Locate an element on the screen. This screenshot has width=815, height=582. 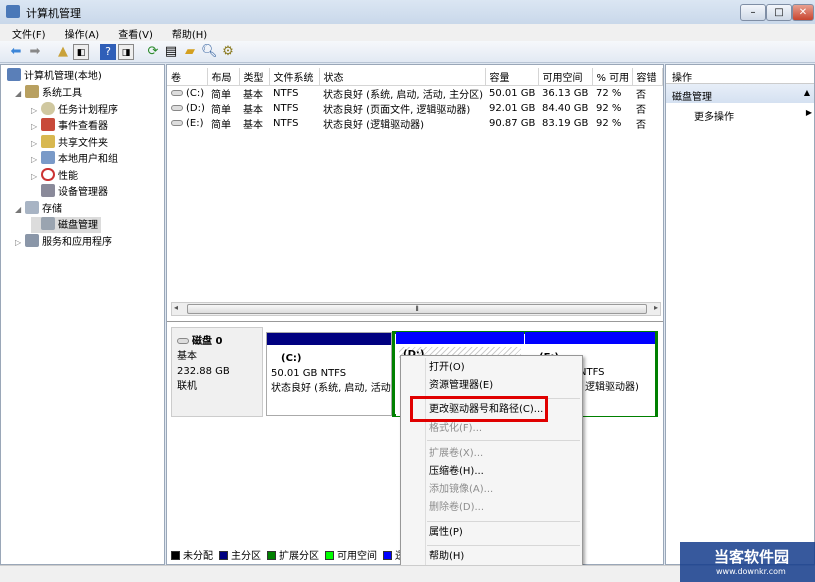
users-icon is located at coordinates (48, 157).